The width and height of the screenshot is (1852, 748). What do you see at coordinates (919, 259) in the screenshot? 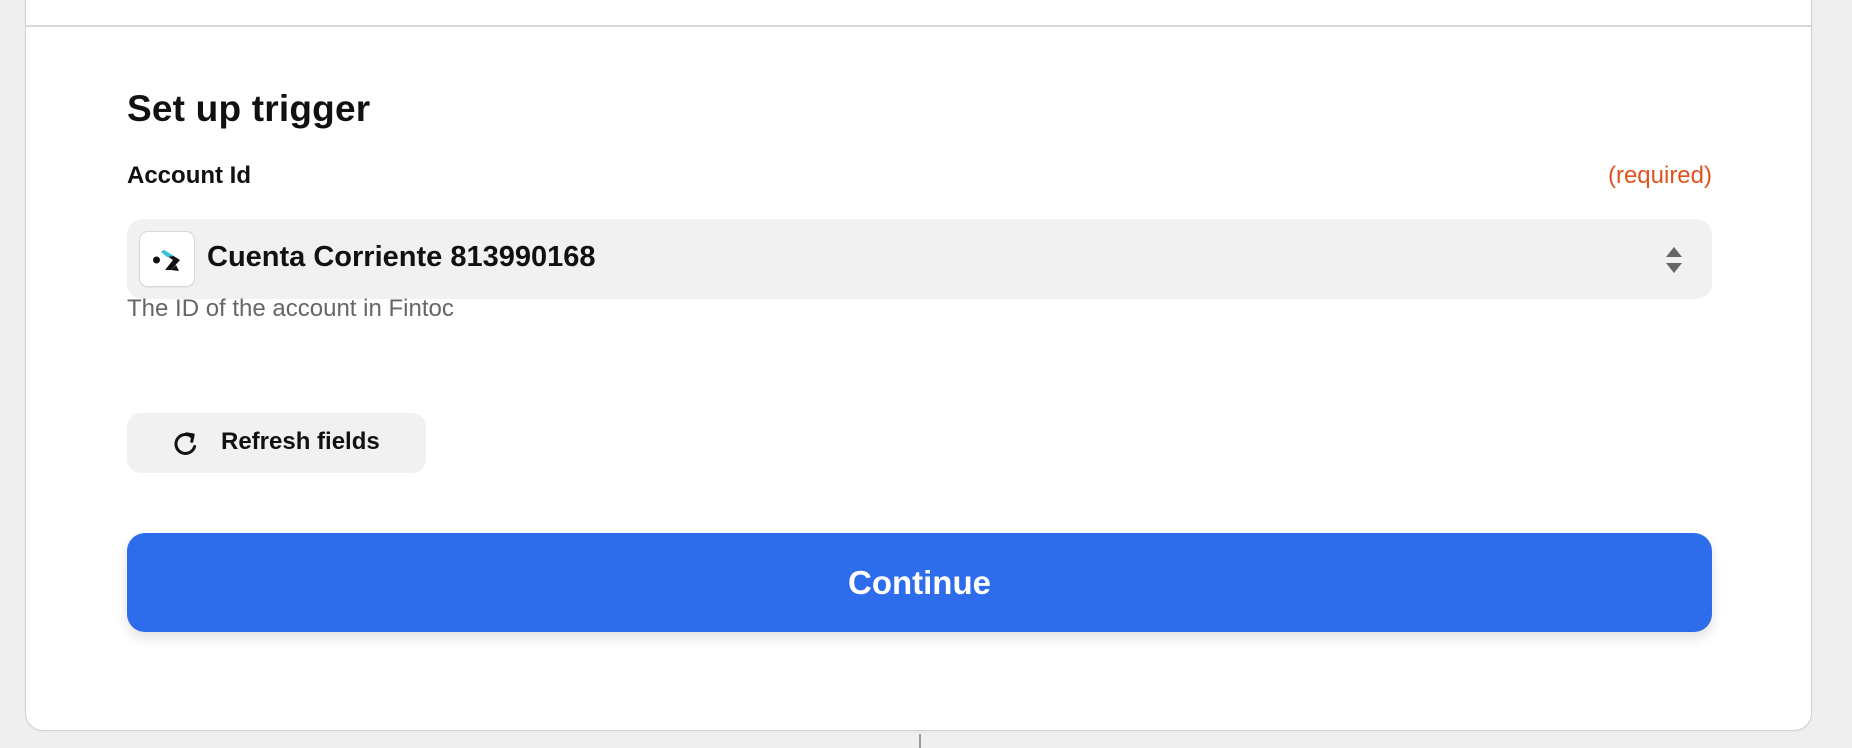
I see `account-id-select: Cuenta Corriente 813990168` at bounding box center [919, 259].